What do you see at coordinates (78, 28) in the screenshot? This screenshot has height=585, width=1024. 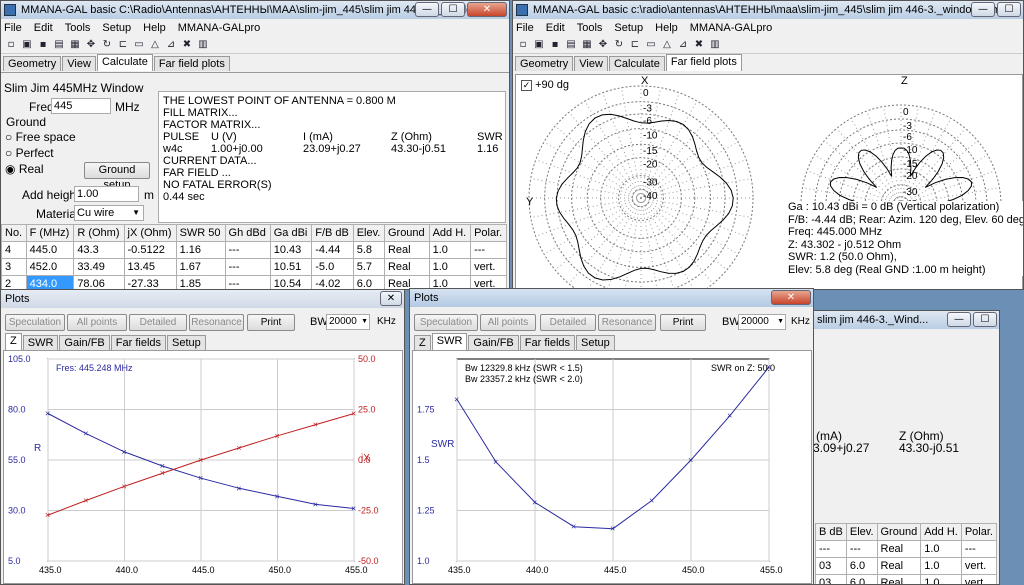 I see `menu-item: Tools` at bounding box center [78, 28].